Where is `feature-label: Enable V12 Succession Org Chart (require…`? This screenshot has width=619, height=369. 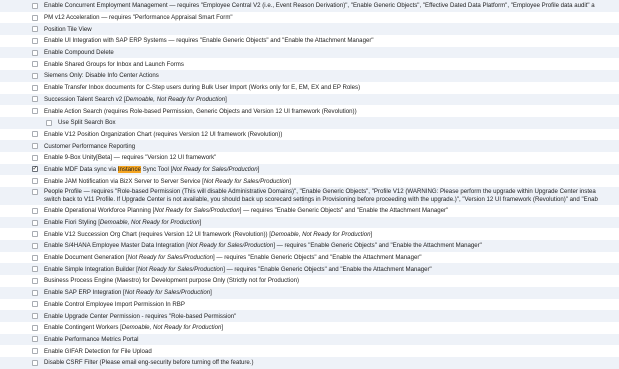
feature-label: Enable V12 Succession Org Chart (require… is located at coordinates (208, 234).